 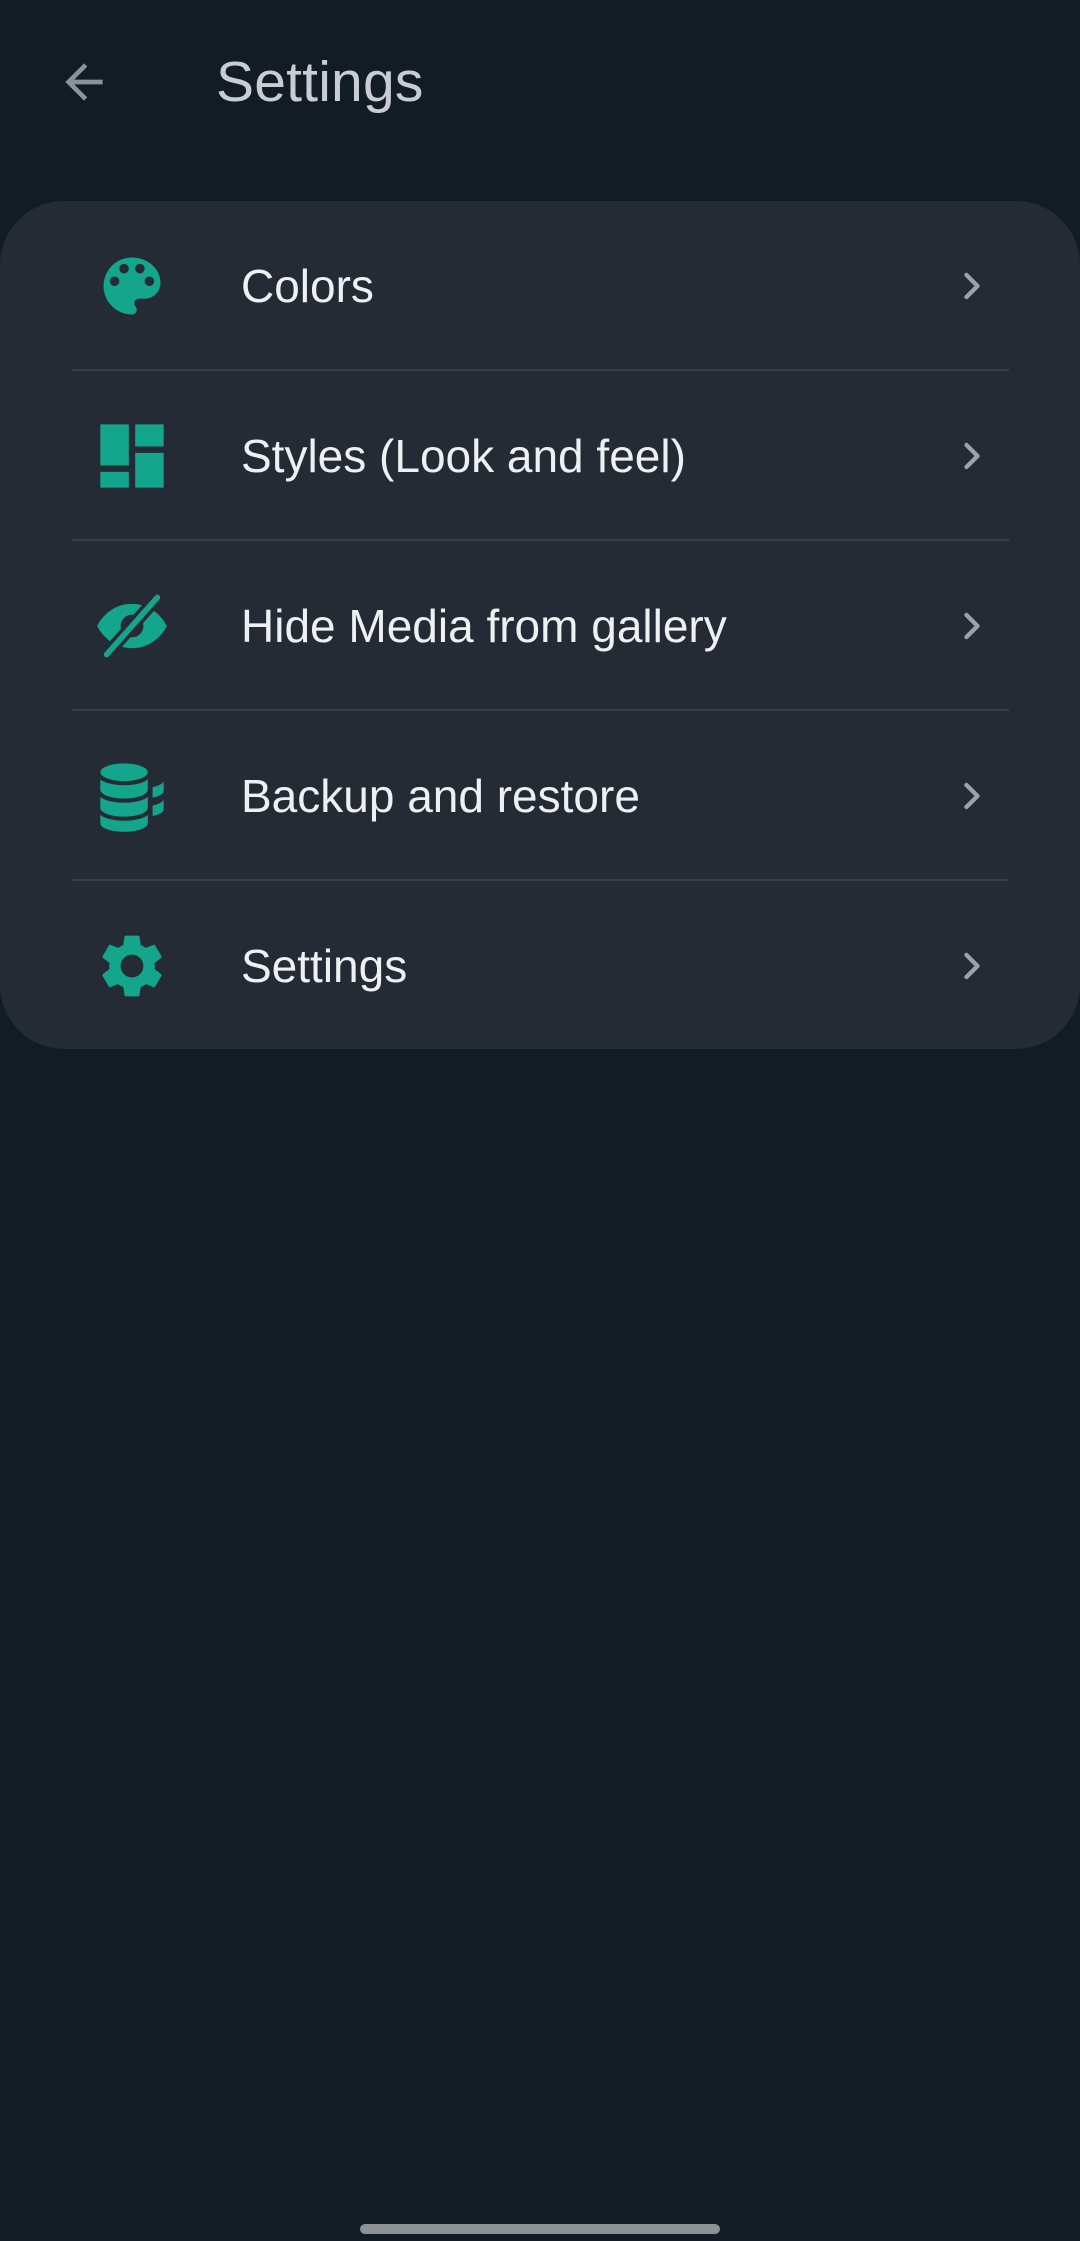 What do you see at coordinates (307, 286) in the screenshot?
I see `menu-item-label: Colors` at bounding box center [307, 286].